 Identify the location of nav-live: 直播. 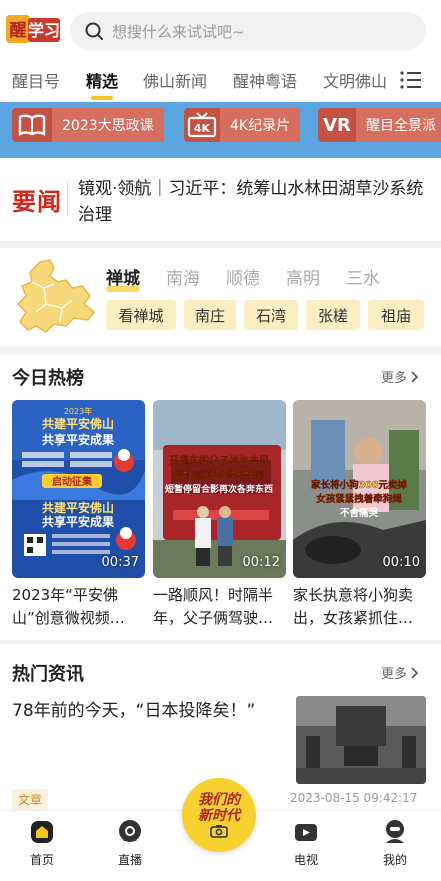
(130, 843).